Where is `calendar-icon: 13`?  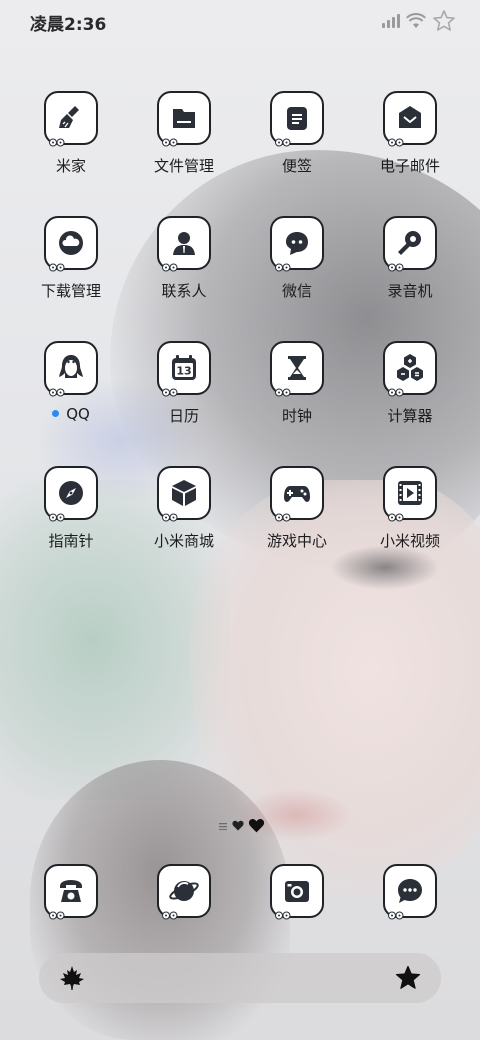 calendar-icon: 13 is located at coordinates (184, 368).